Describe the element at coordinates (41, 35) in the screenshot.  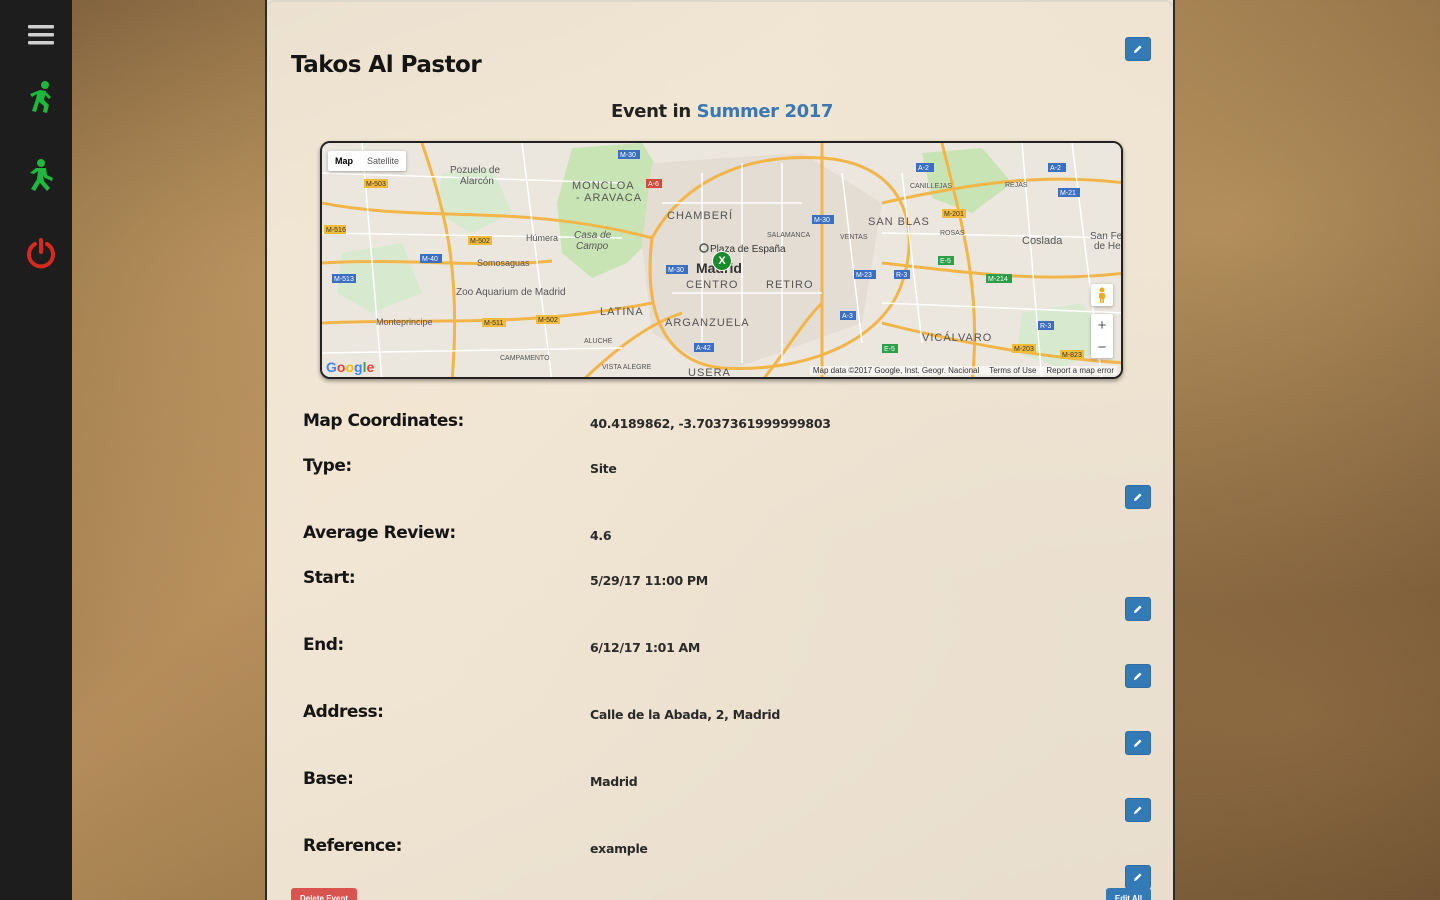
I see `hamburger-menu-icon` at that location.